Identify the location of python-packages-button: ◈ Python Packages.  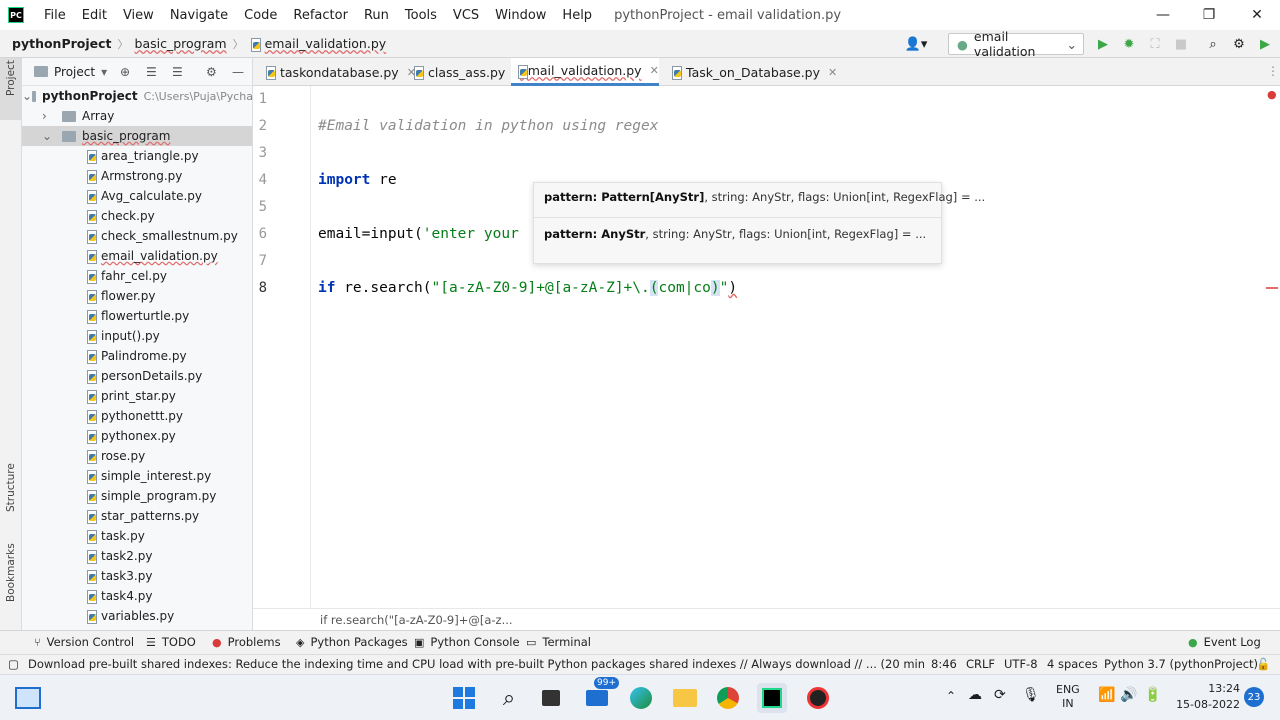
(352, 642).